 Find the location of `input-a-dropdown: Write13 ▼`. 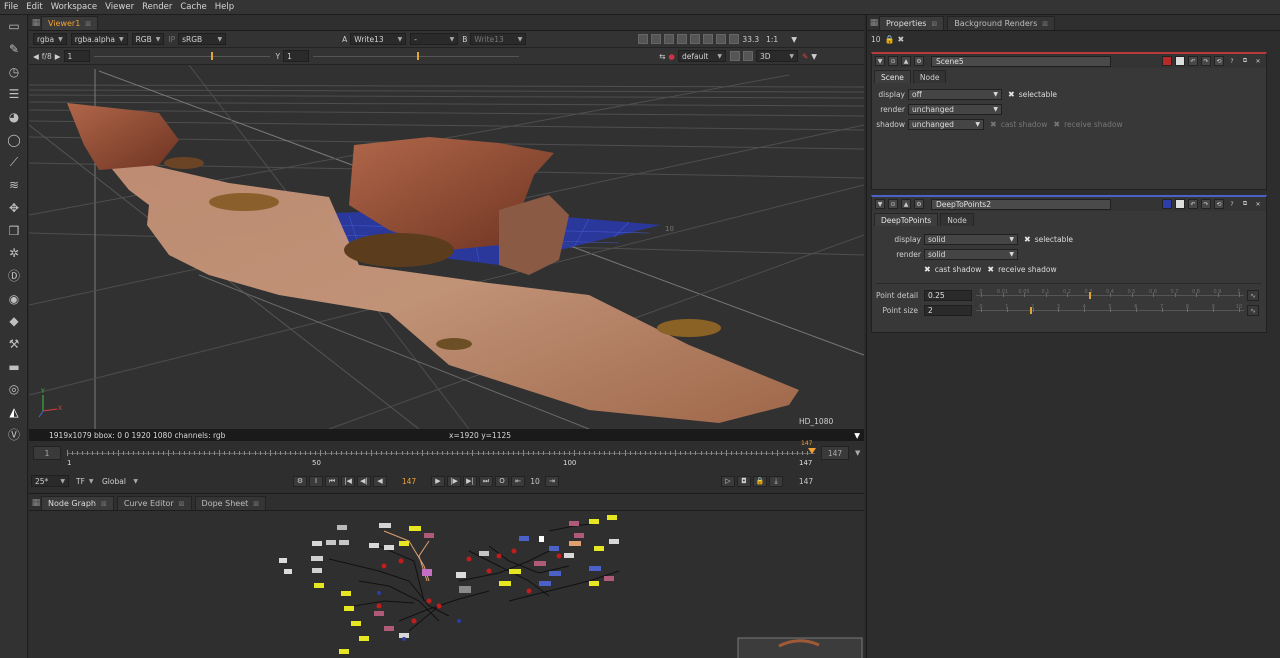

input-a-dropdown: Write13 ▼ is located at coordinates (378, 39).